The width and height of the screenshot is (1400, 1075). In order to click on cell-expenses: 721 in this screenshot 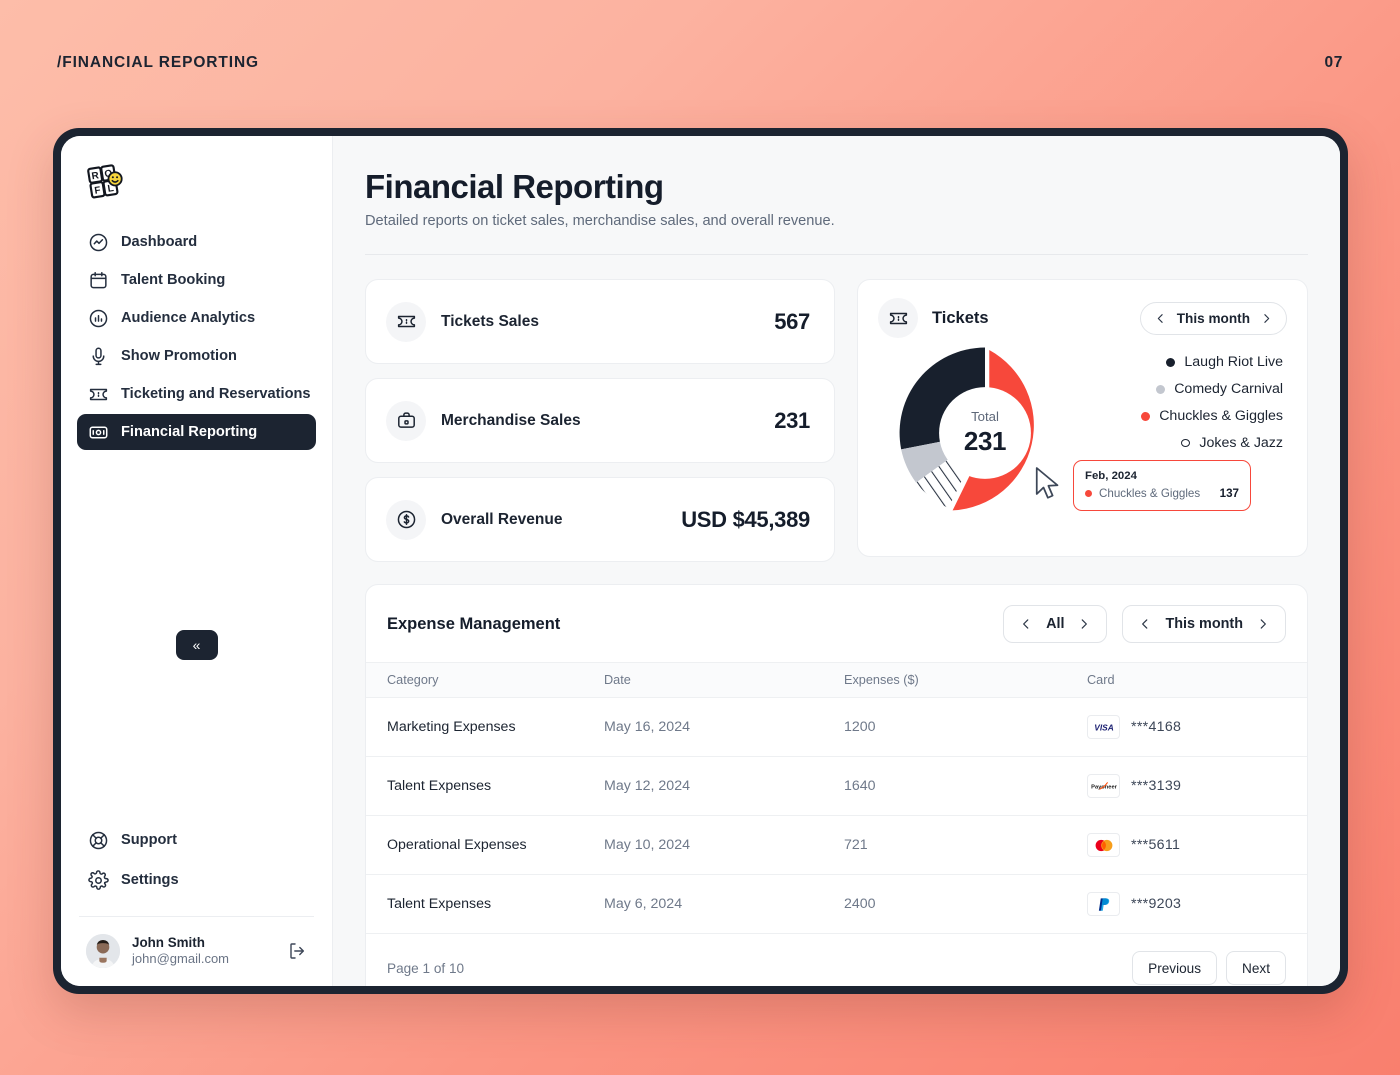, I will do `click(965, 845)`.